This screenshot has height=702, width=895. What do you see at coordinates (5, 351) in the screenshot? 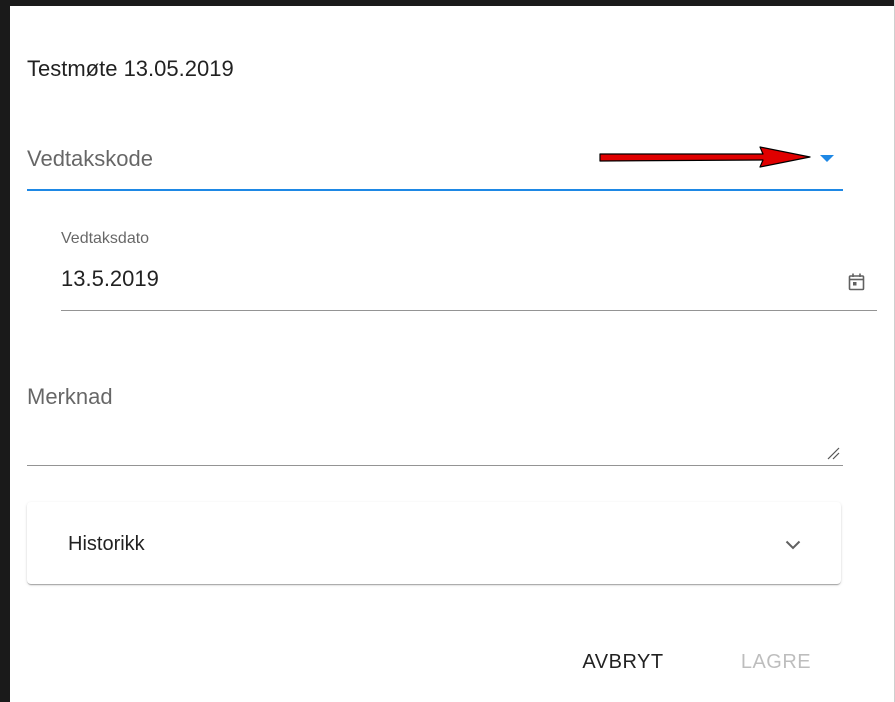
I see `window-border-left` at bounding box center [5, 351].